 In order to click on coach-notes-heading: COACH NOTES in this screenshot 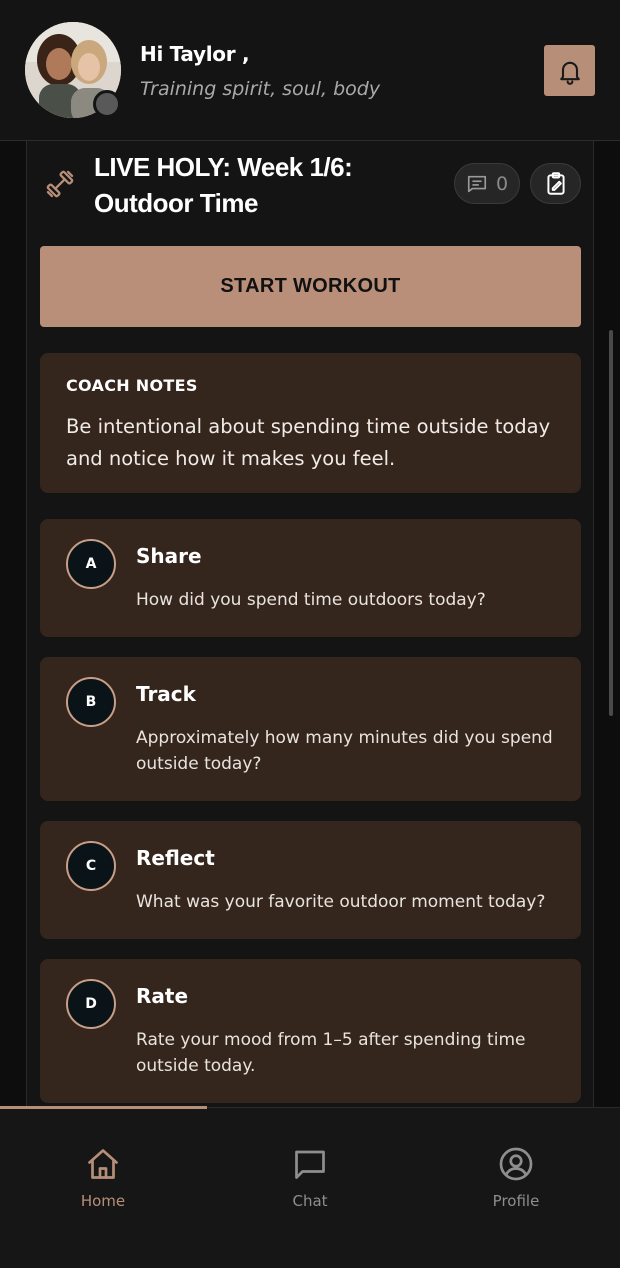, I will do `click(132, 385)`.